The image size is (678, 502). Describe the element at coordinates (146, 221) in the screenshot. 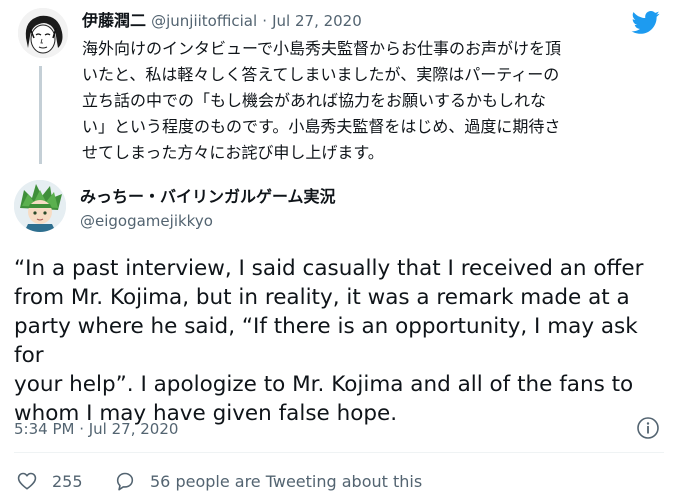

I see `main-handle: @eigogamejikkyo` at that location.